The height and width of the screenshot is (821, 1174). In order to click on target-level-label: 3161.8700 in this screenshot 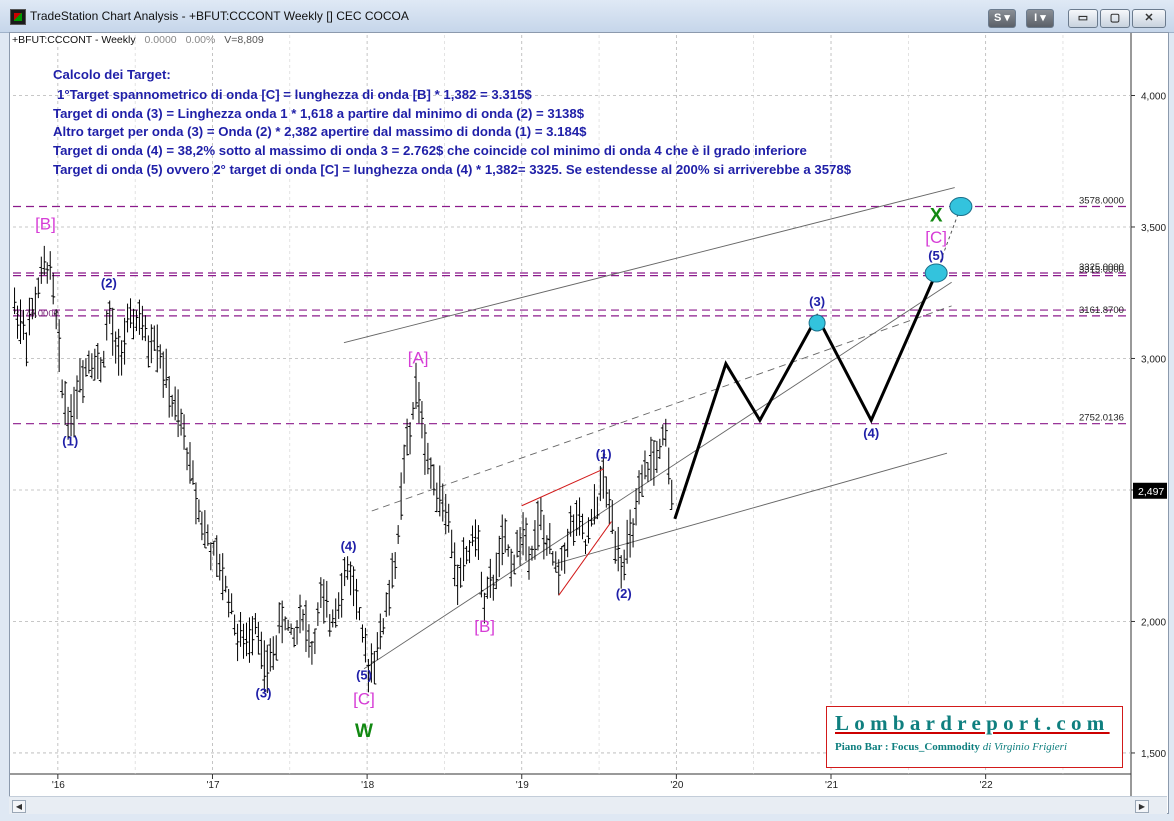, I will do `click(1101, 310)`.